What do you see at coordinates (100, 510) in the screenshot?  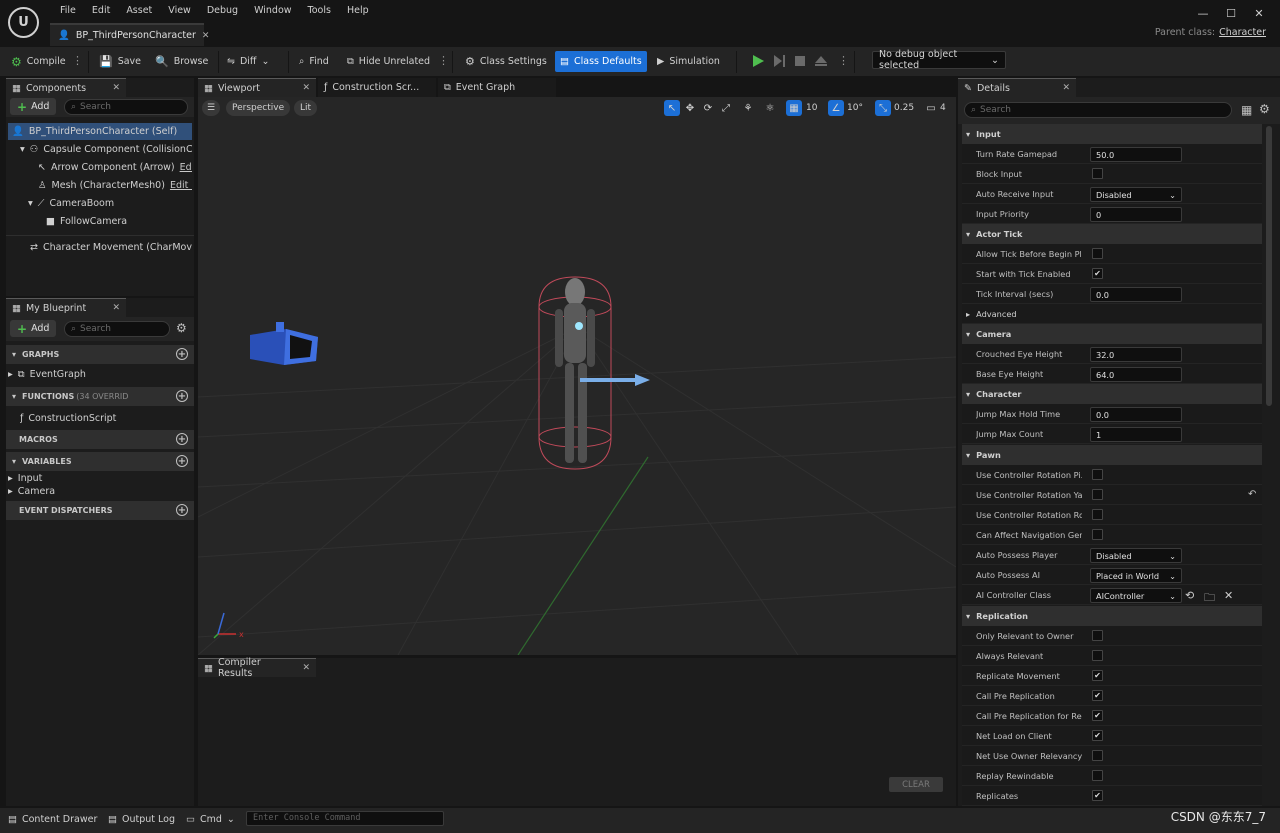 I see `event-dispatchers-section: EVENT DISPATCHERS +` at bounding box center [100, 510].